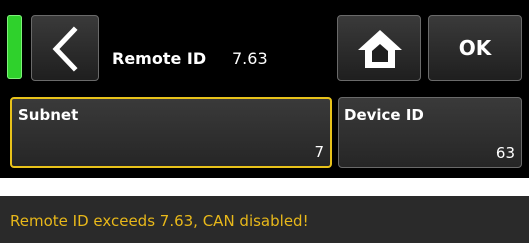 The width and height of the screenshot is (529, 243). I want to click on warning-message: Remote ID exceeds 7.63, CAN disabled!, so click(159, 221).